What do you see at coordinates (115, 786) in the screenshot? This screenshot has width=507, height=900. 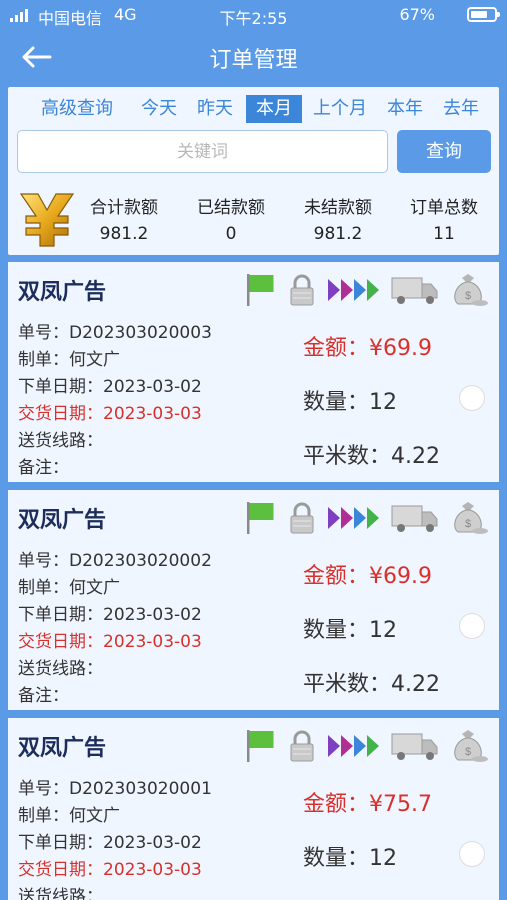 I see `order-number: 单号：D202303020001` at bounding box center [115, 786].